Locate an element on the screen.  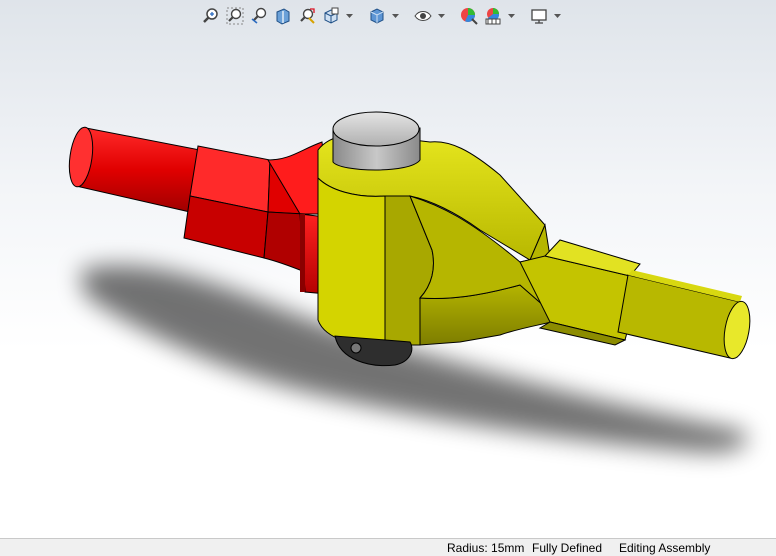
display-style-dropdown-icon is located at coordinates (395, 16).